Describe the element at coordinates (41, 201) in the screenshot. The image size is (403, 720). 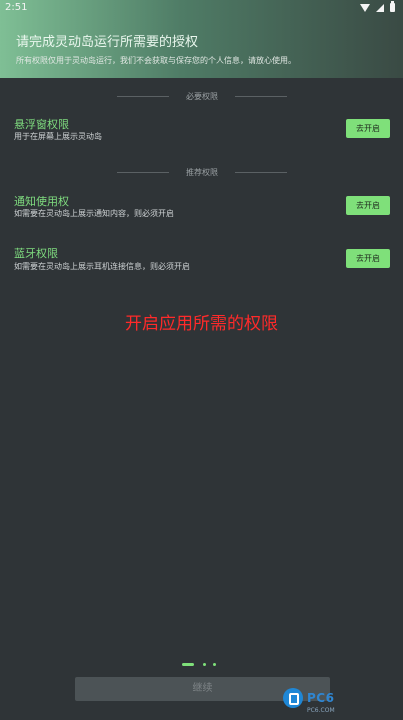
I see `permission-title-notification: 通知使用权` at that location.